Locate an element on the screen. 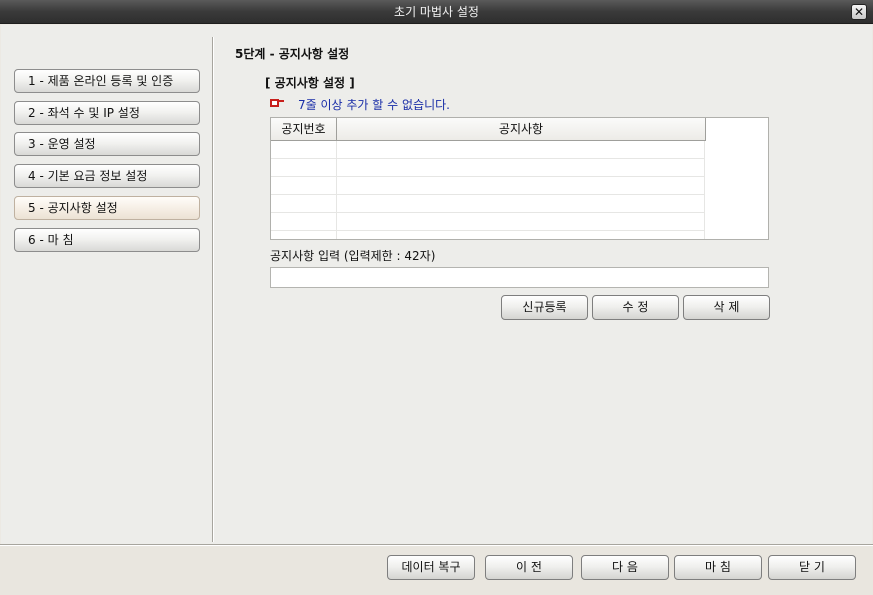 The width and height of the screenshot is (873, 595). panel-divider is located at coordinates (213, 289).